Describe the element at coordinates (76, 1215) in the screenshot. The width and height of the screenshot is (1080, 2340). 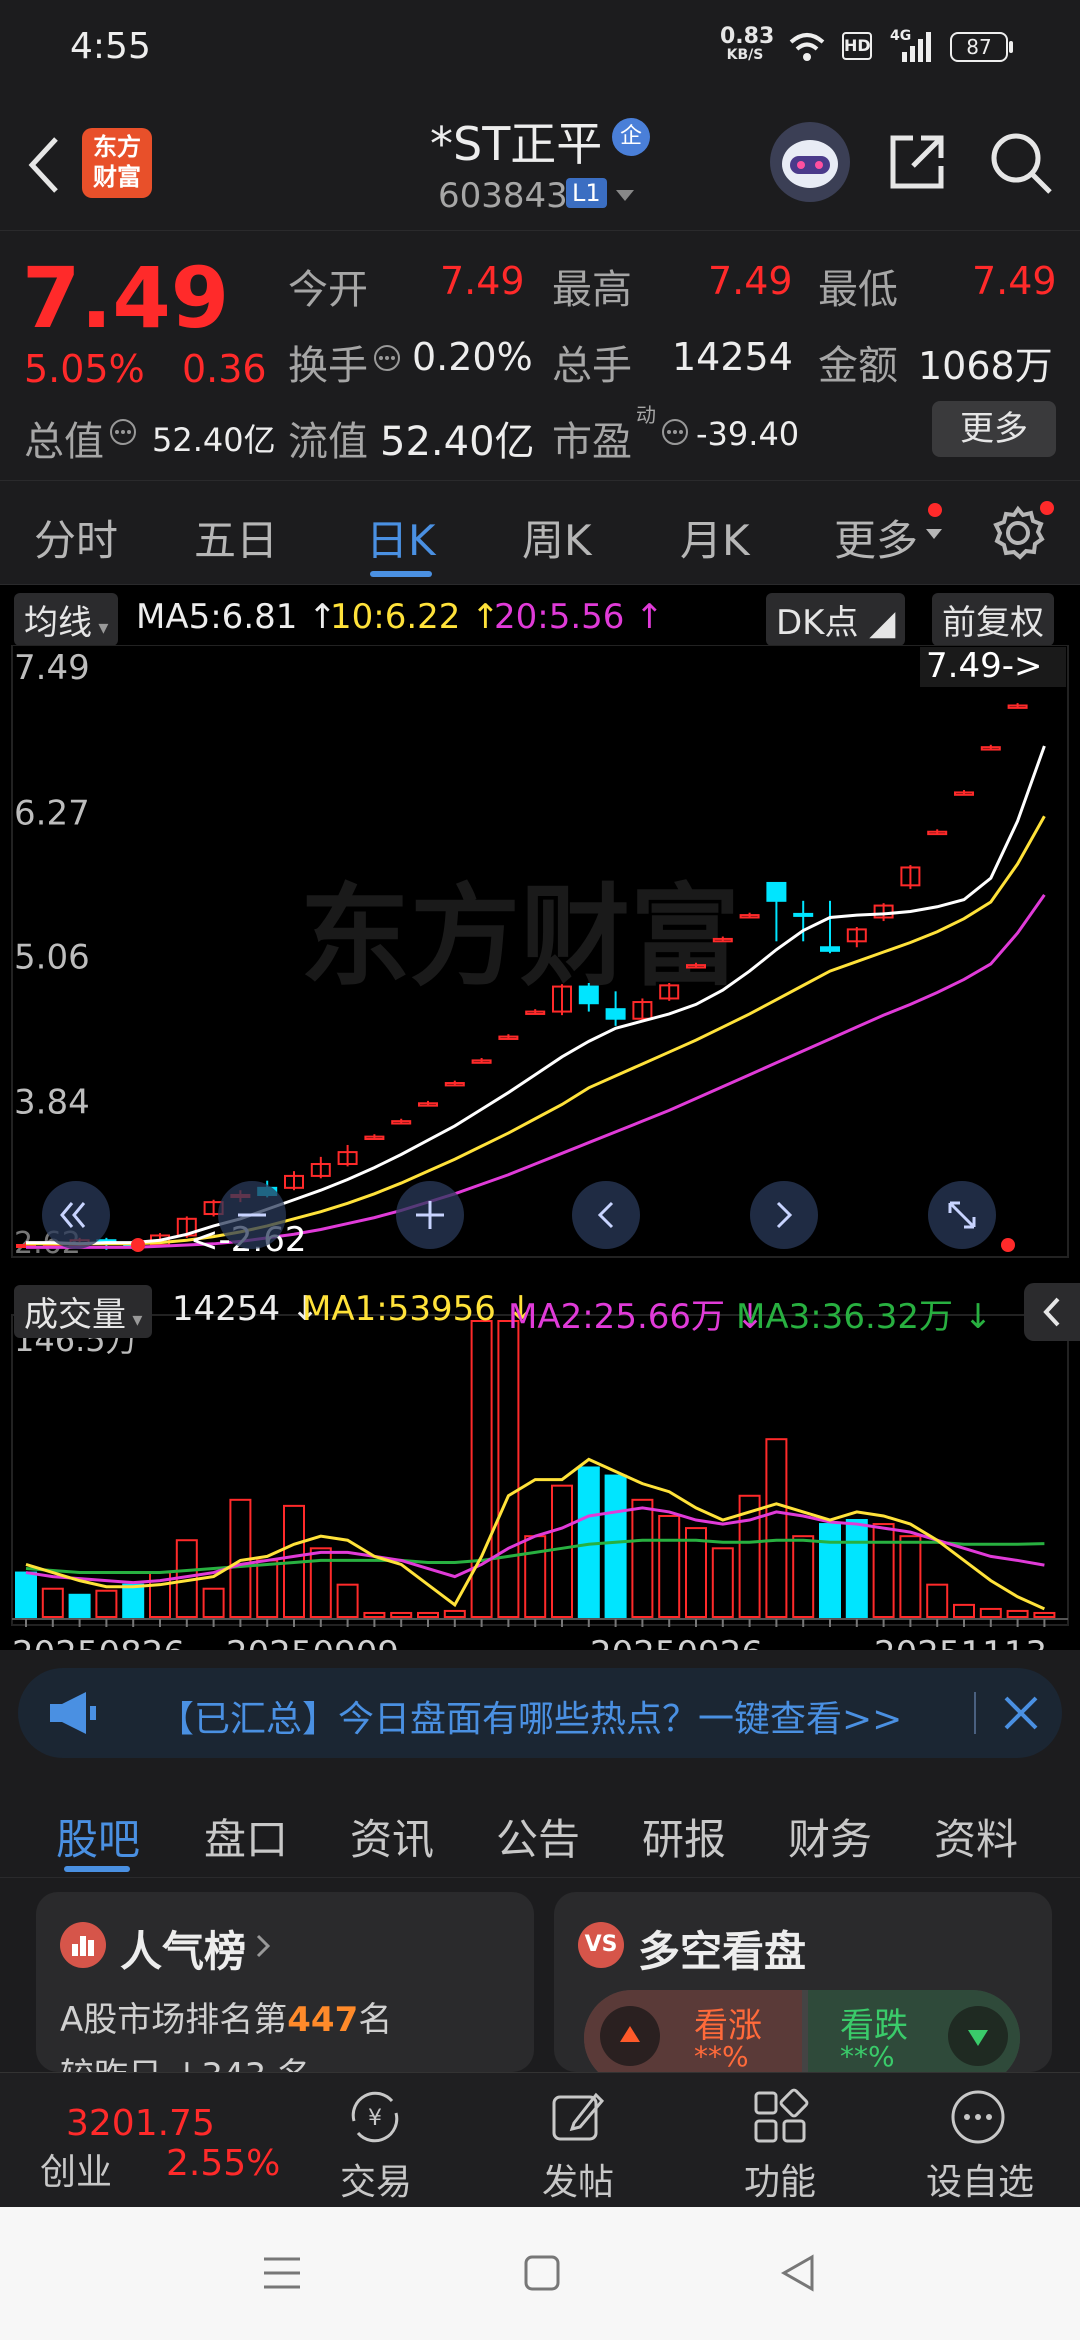
I see `double-left-button` at that location.